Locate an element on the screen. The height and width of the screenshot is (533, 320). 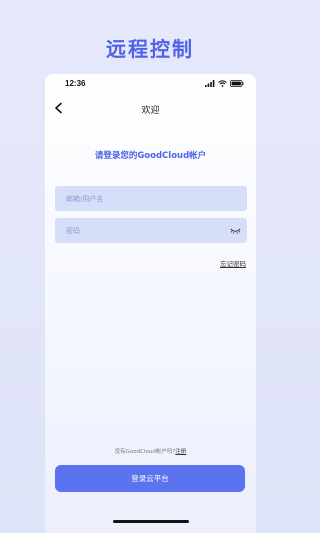
username-field is located at coordinates (151, 199).